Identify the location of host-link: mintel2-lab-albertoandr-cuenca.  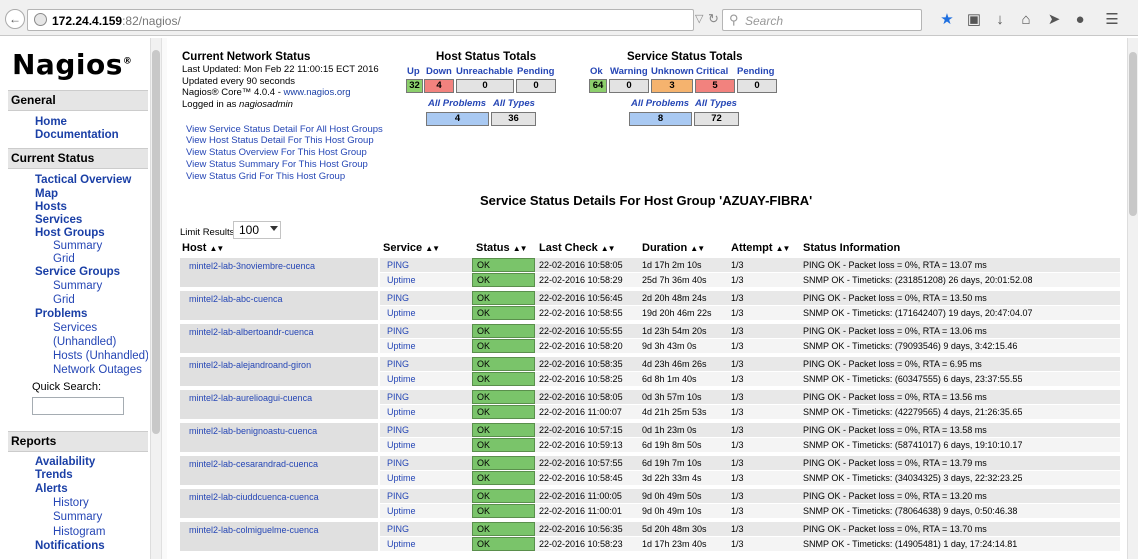
(279, 332).